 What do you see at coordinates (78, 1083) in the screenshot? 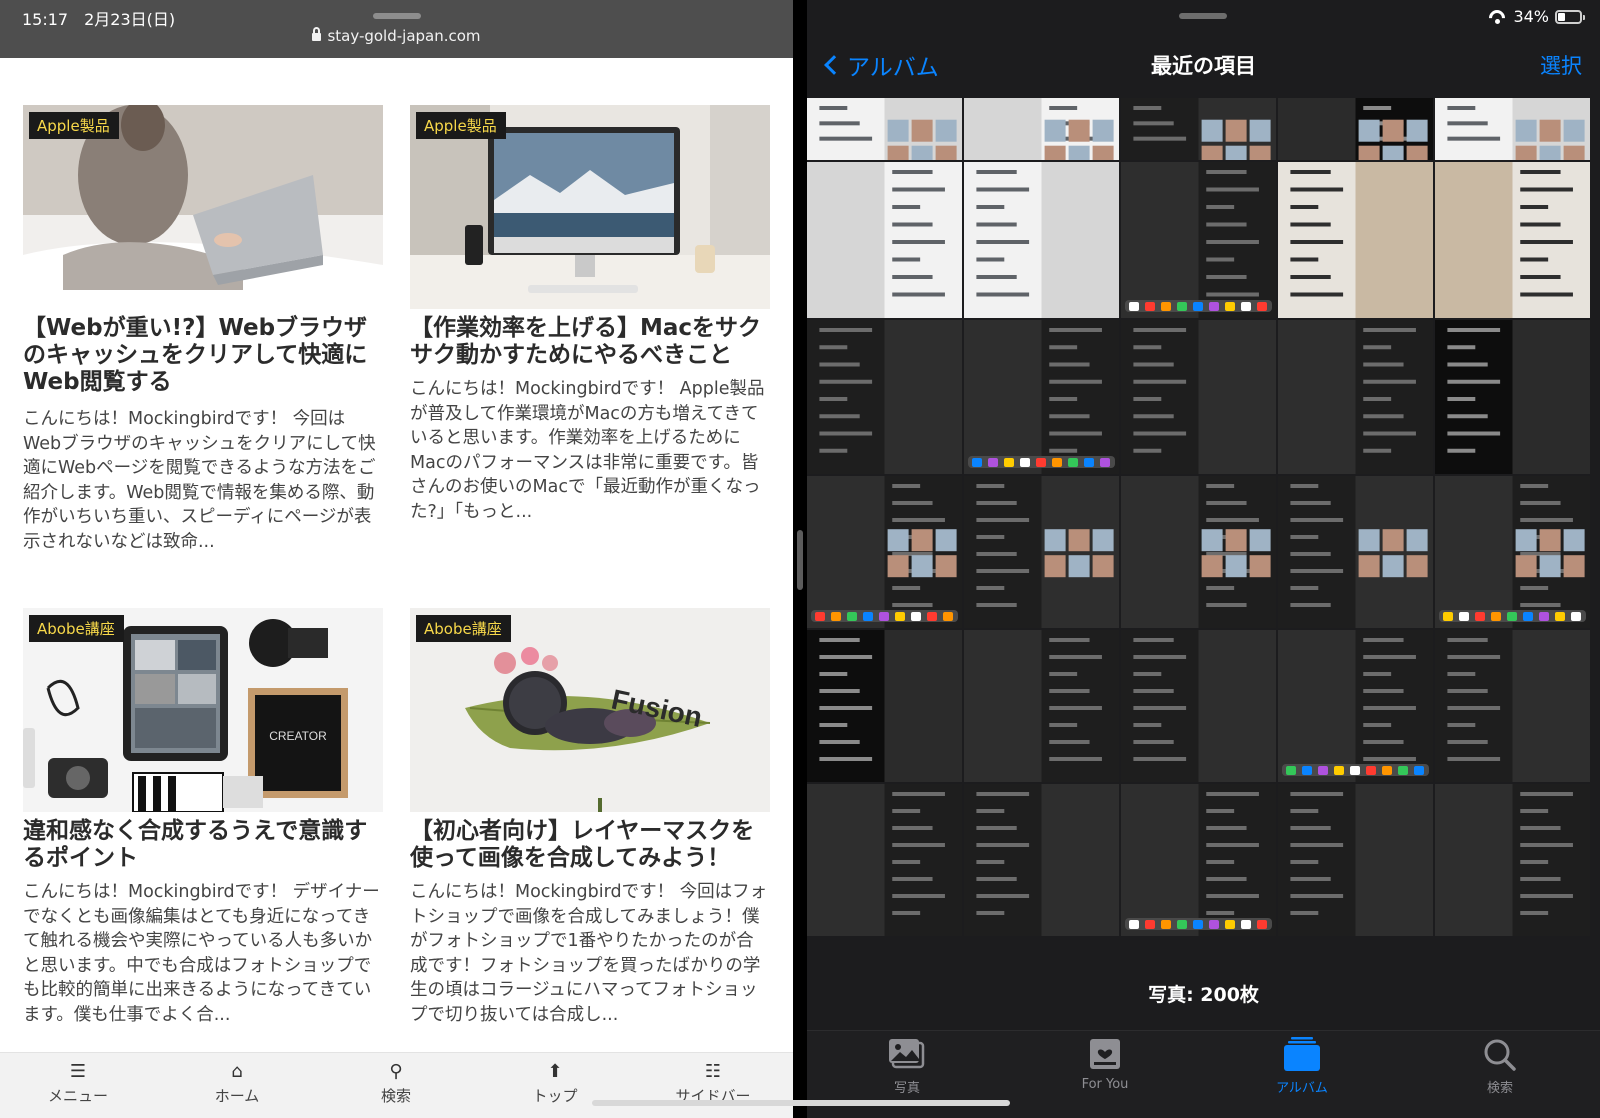
I see `menu-button: ☰ メニュー` at bounding box center [78, 1083].